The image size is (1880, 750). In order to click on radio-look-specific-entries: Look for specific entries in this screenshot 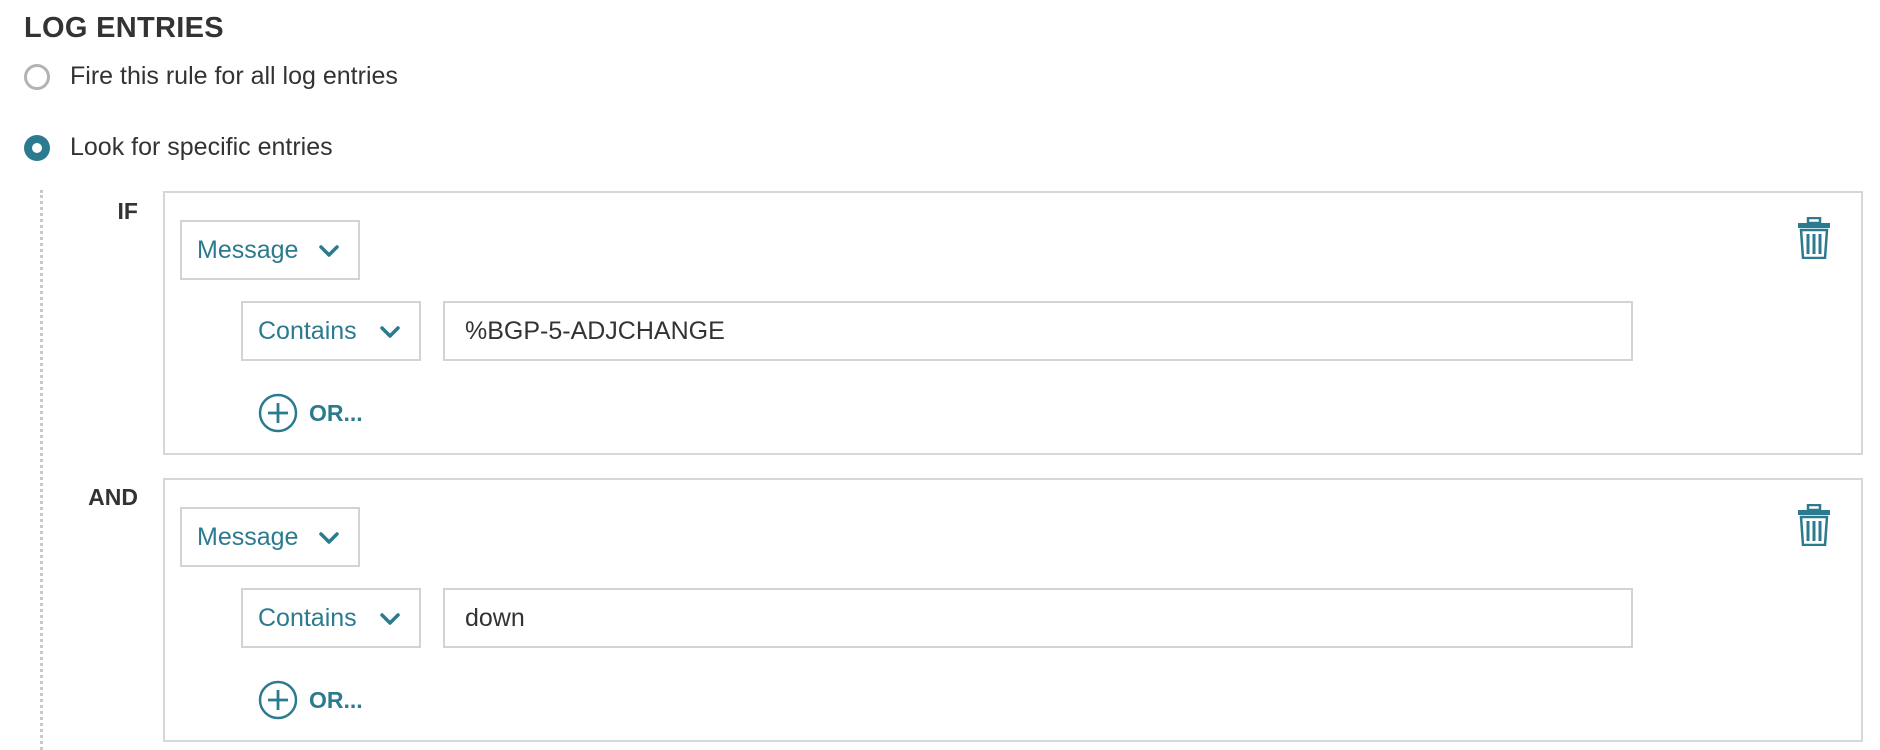, I will do `click(178, 147)`.